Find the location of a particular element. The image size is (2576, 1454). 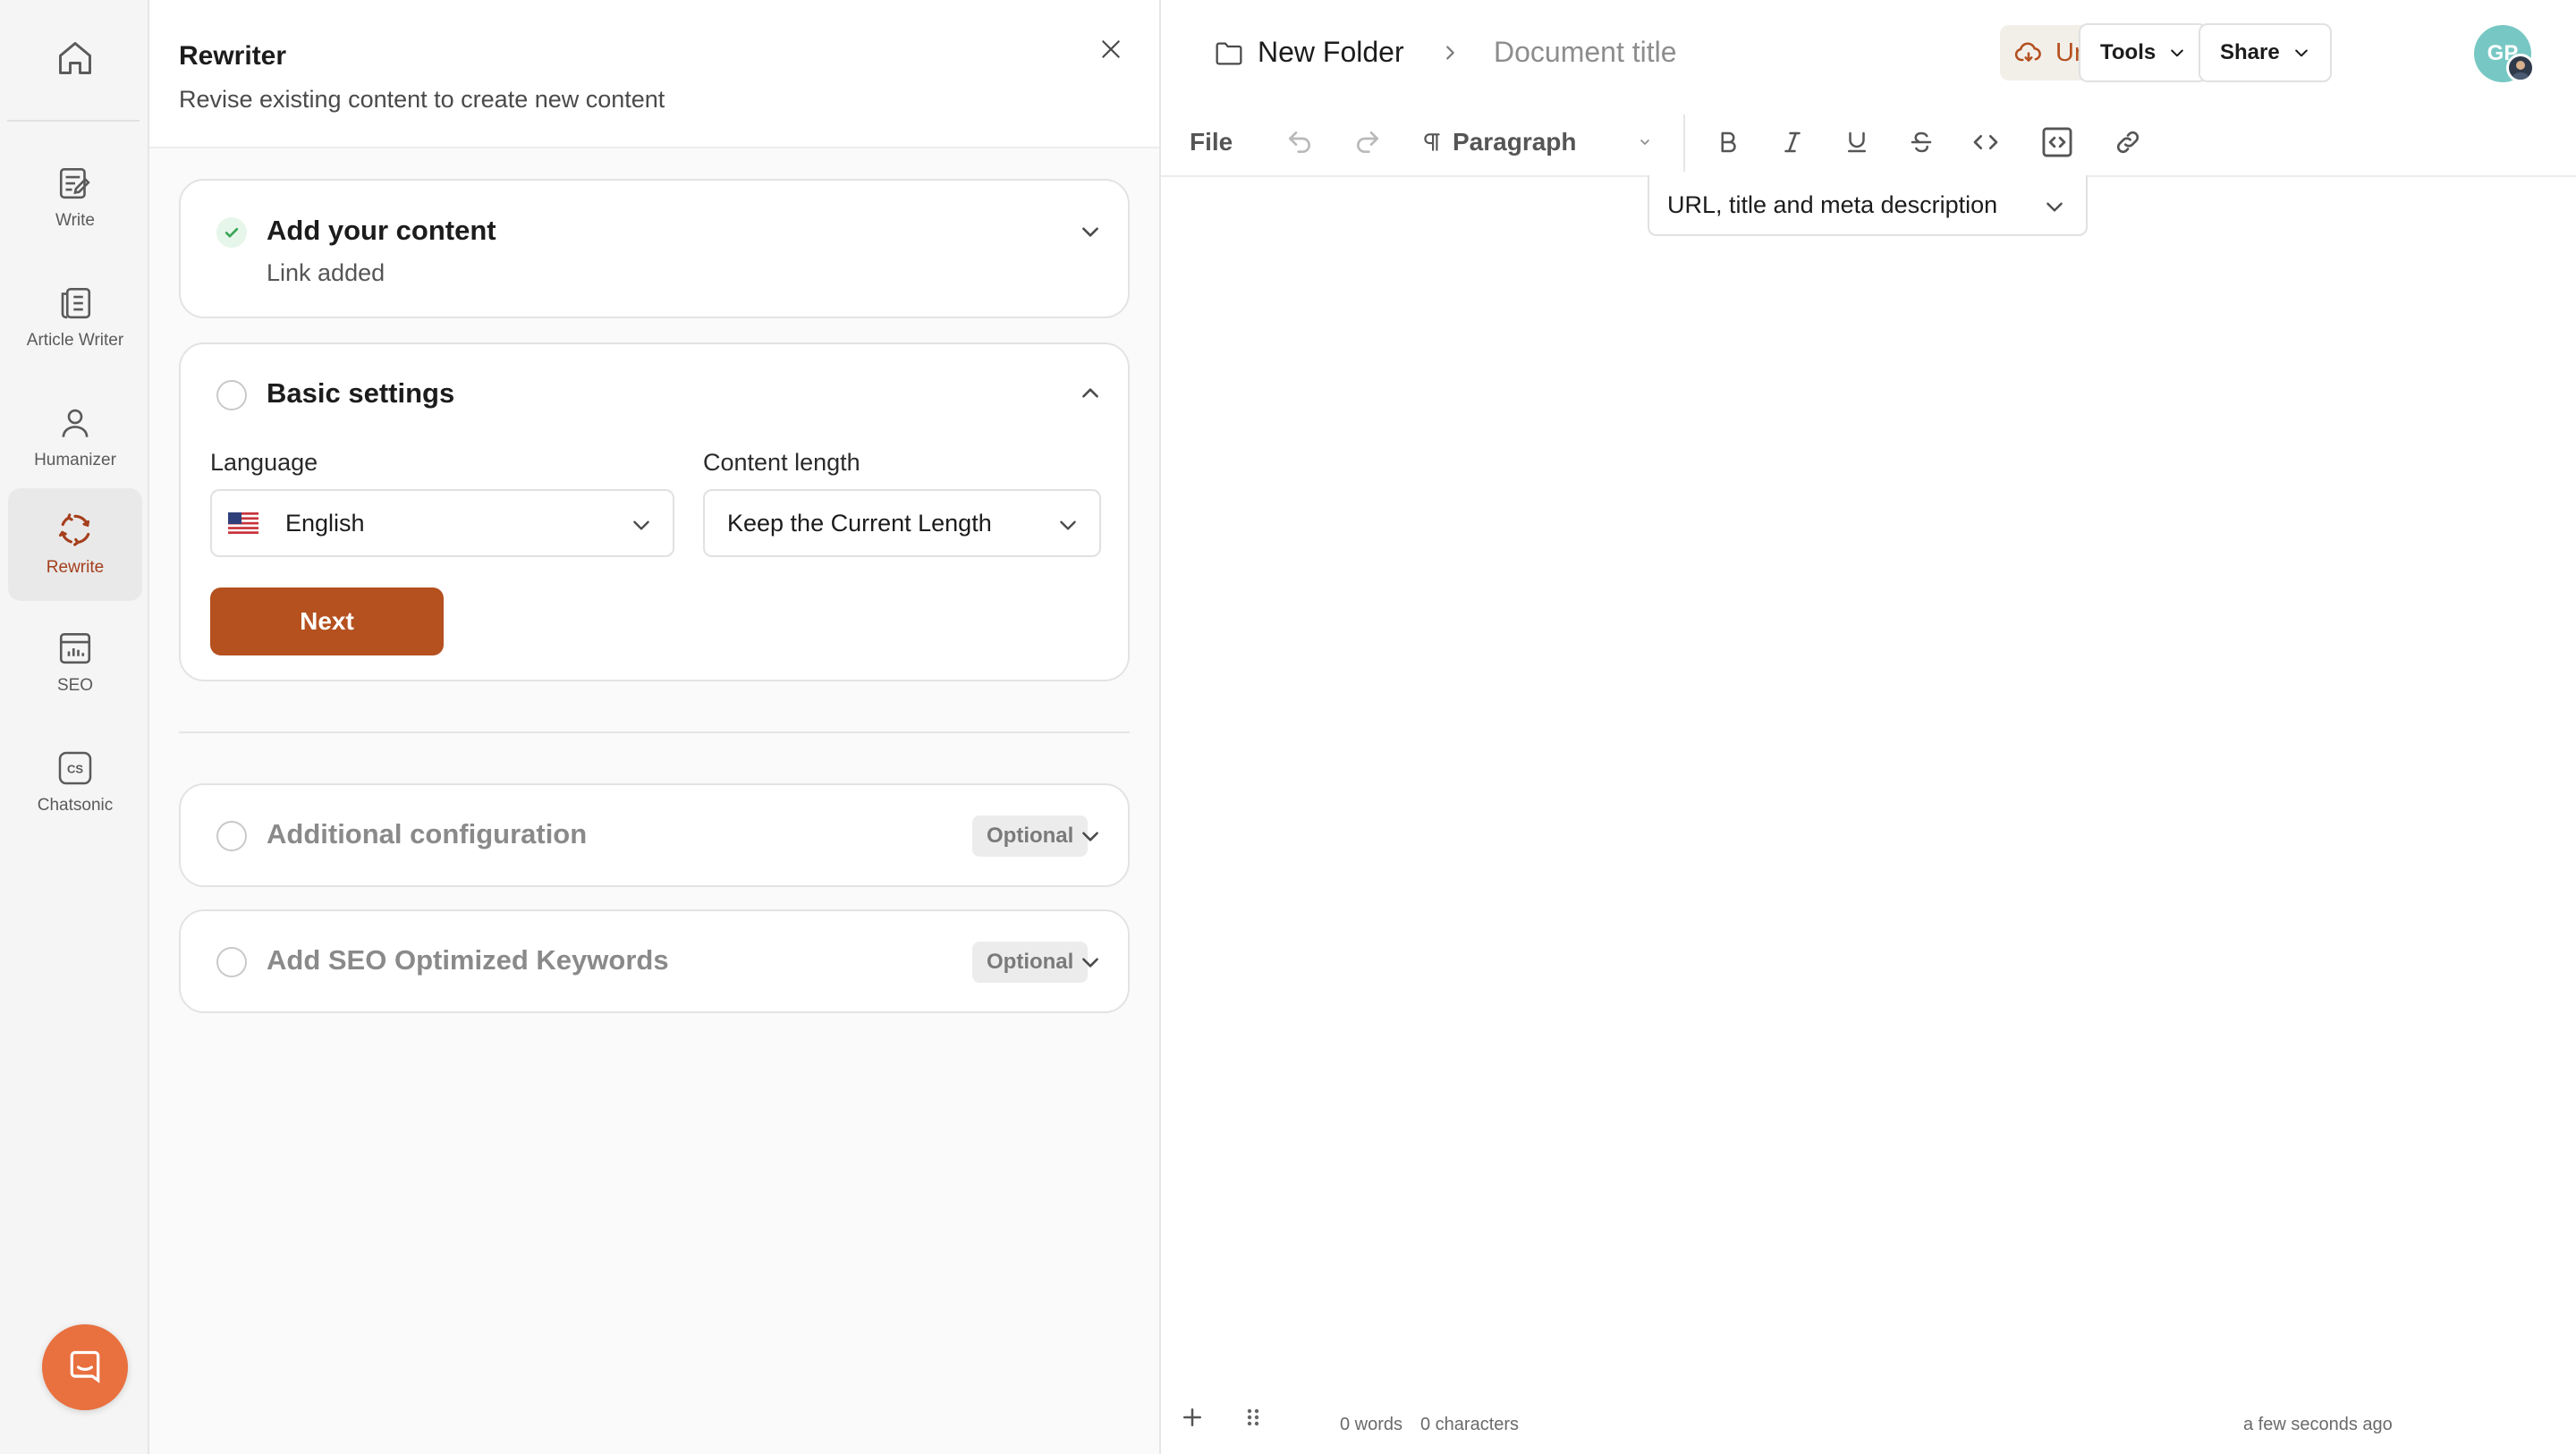

tools-label: Tools is located at coordinates (2128, 52).